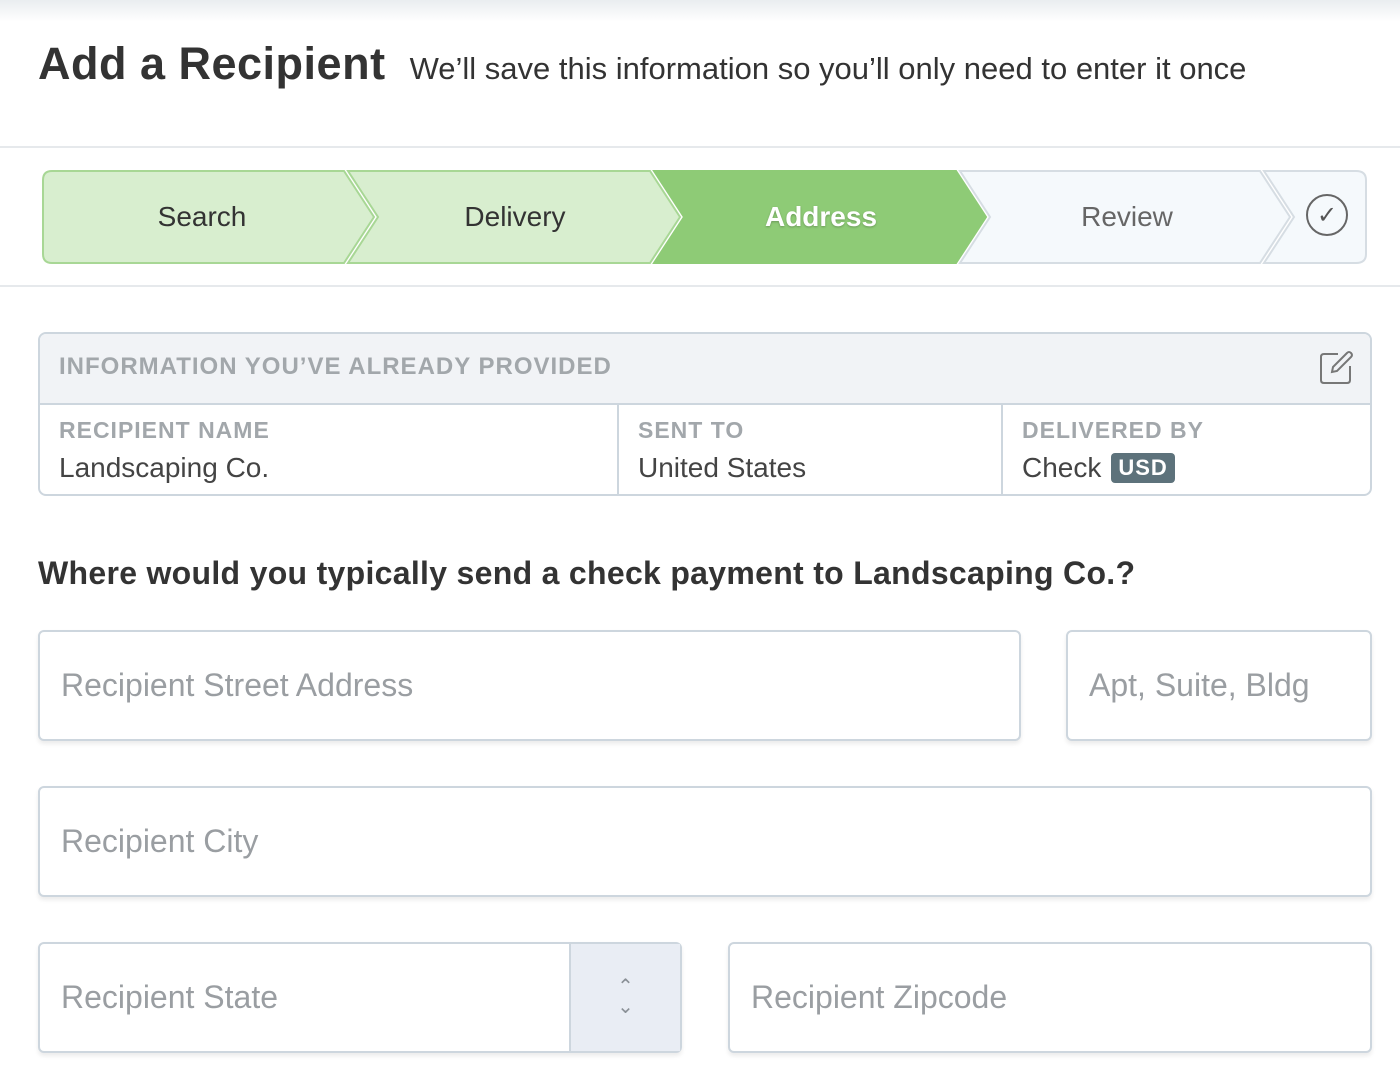 Image resolution: width=1400 pixels, height=1088 pixels. I want to click on cell-value: Check USD, so click(1186, 468).